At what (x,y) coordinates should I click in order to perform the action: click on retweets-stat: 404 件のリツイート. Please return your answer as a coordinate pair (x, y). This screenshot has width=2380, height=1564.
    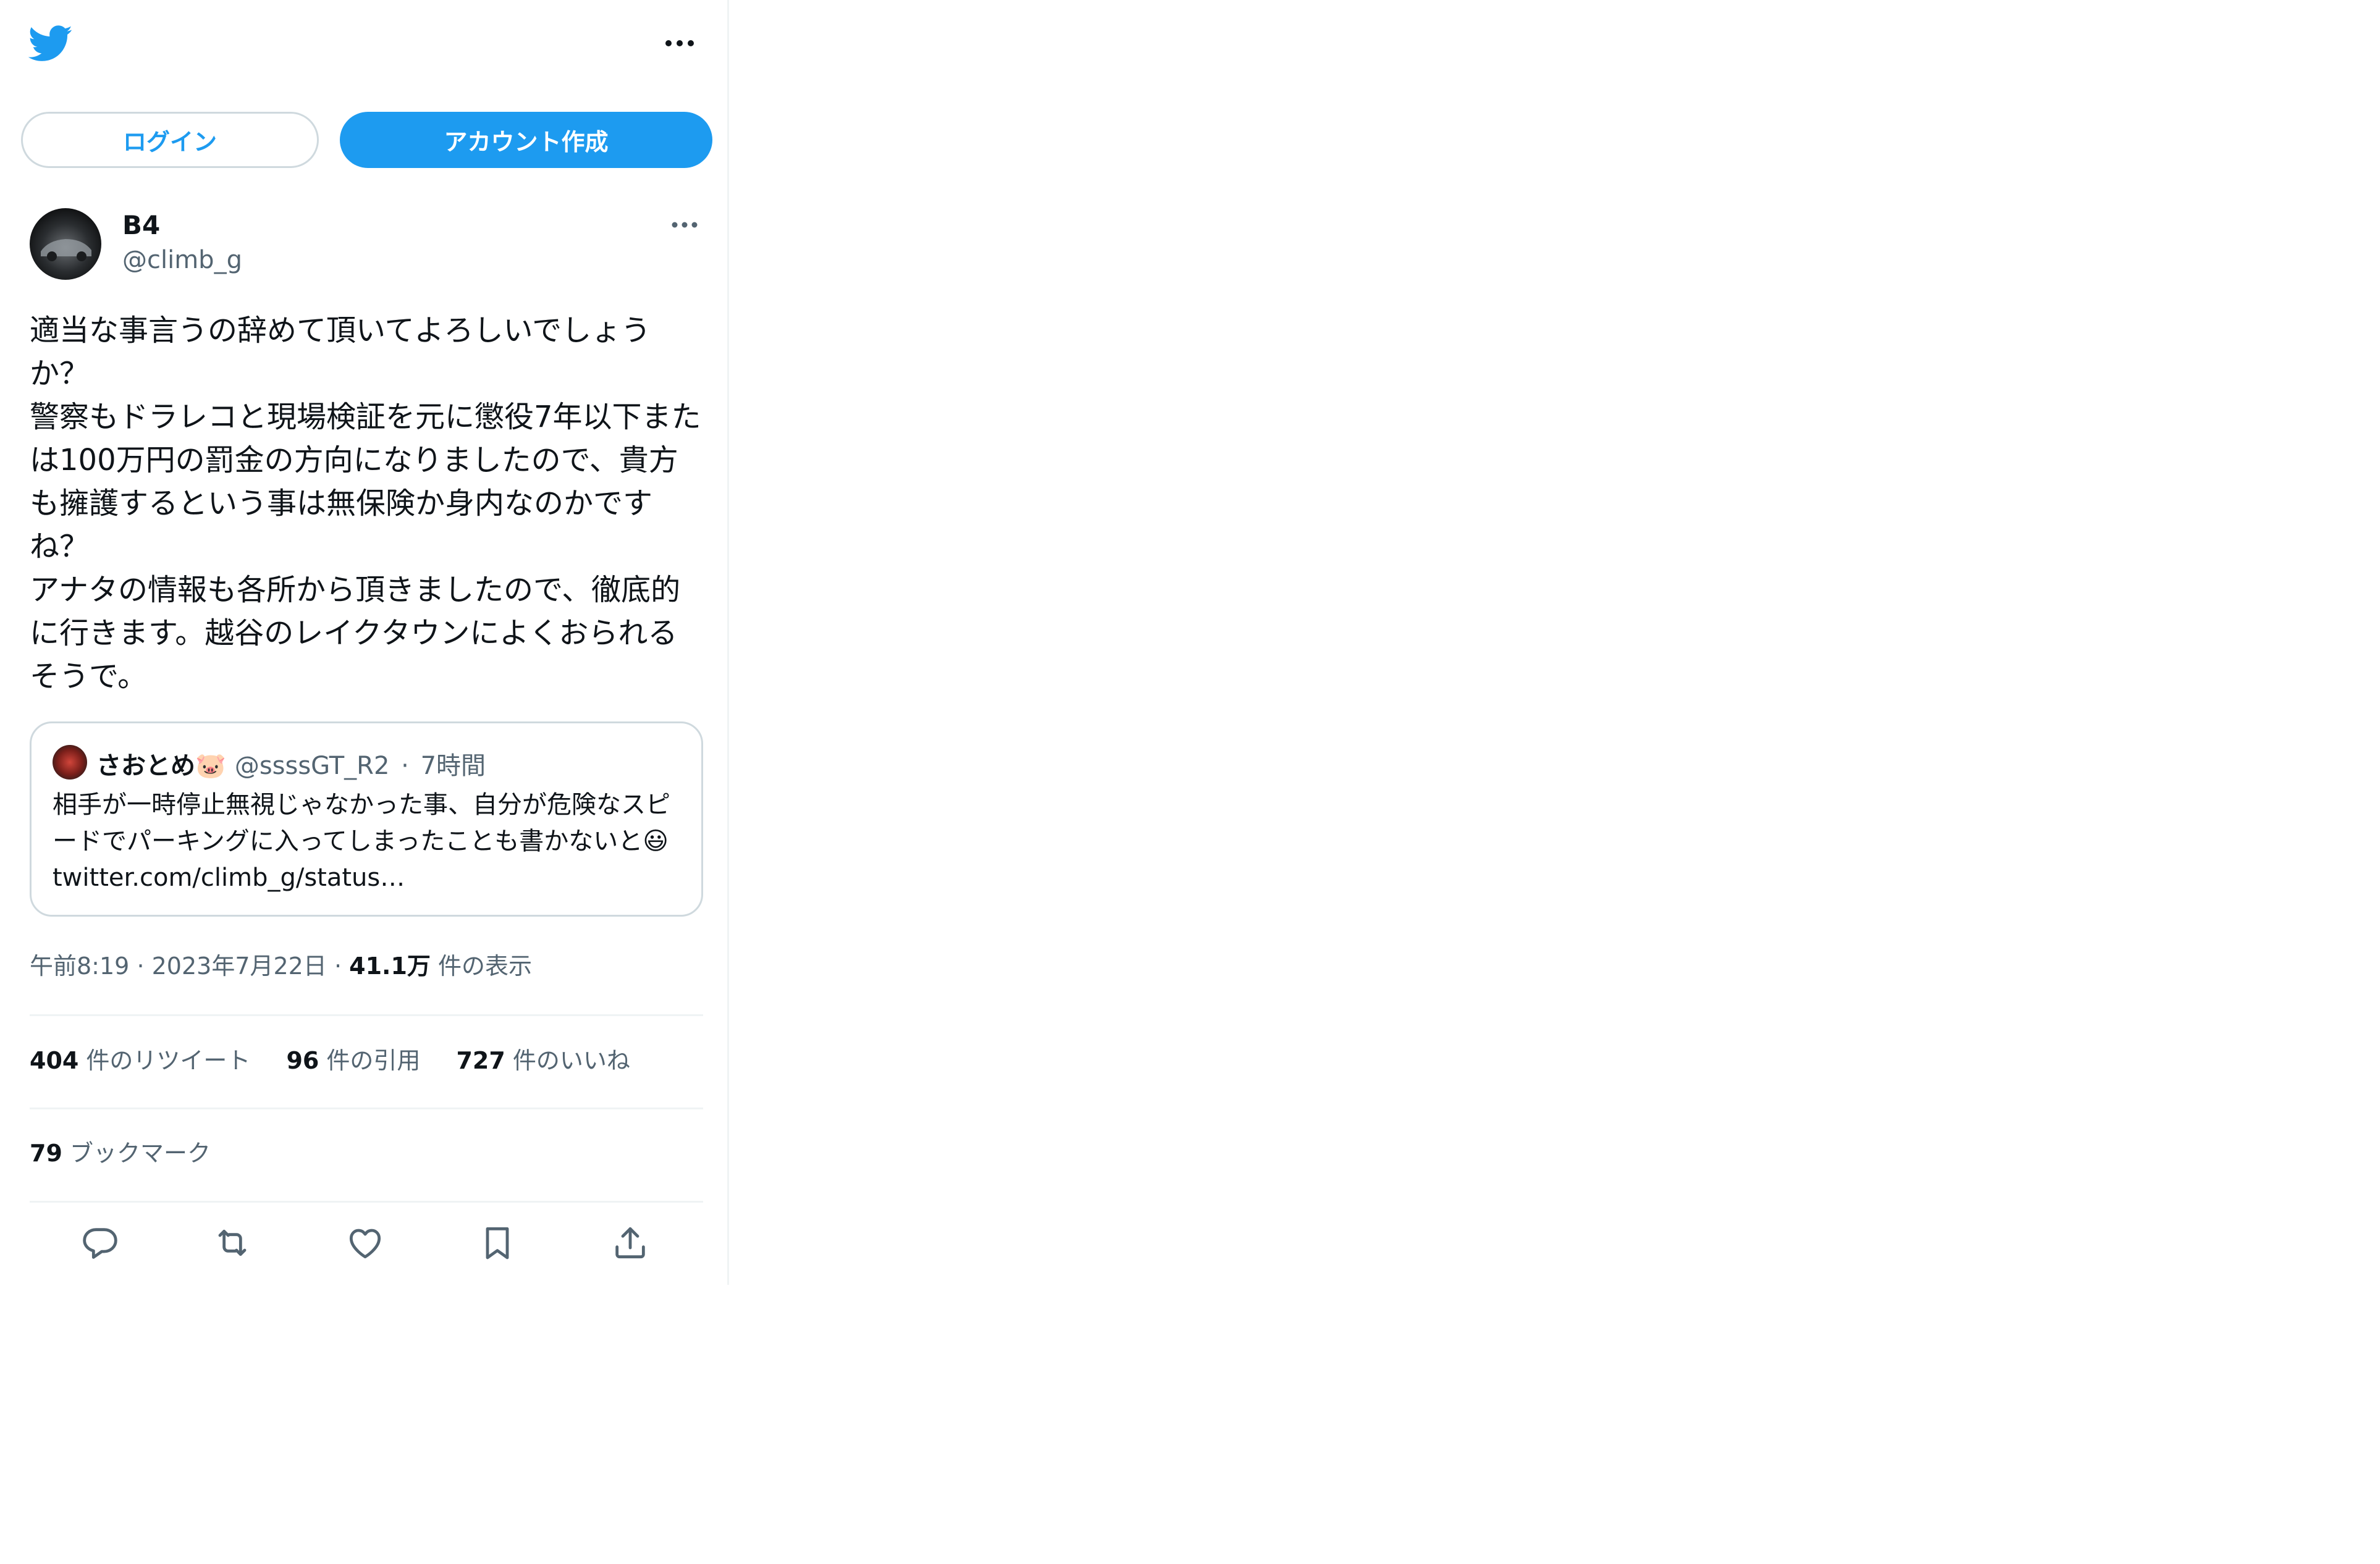
    Looking at the image, I should click on (140, 1058).